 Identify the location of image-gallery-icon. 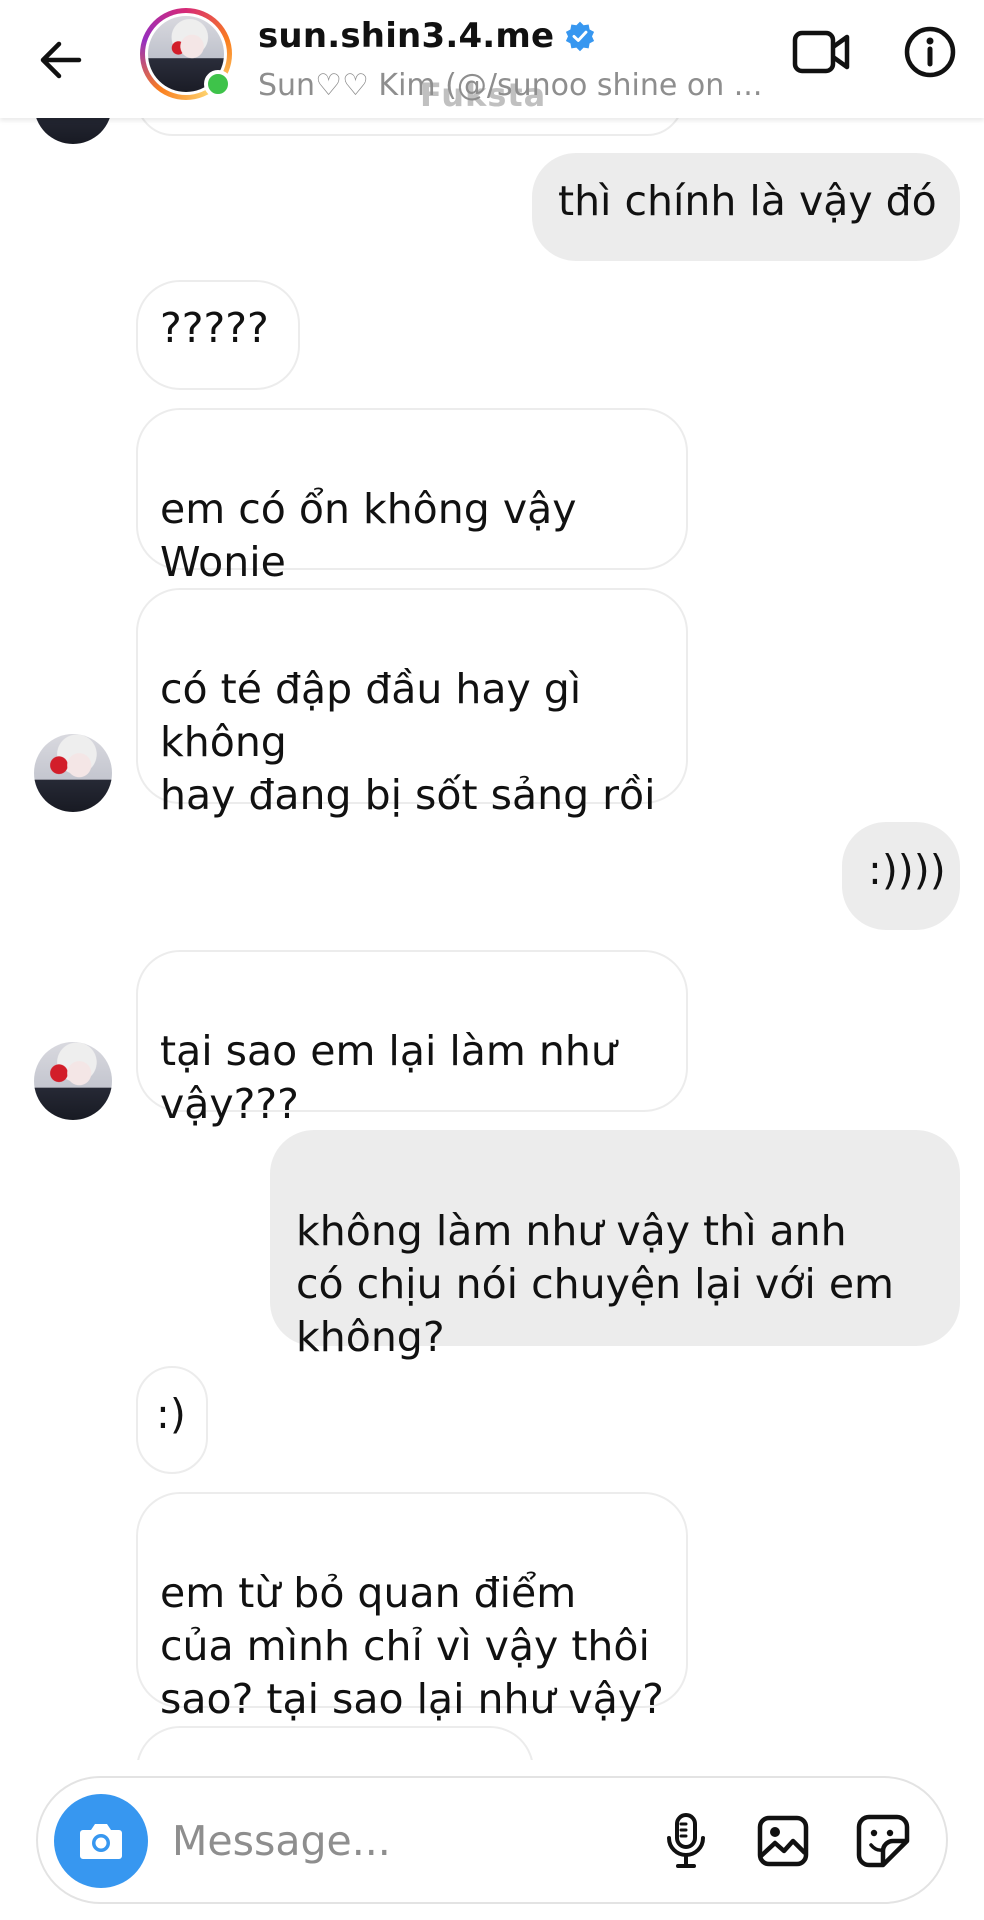
(783, 1841).